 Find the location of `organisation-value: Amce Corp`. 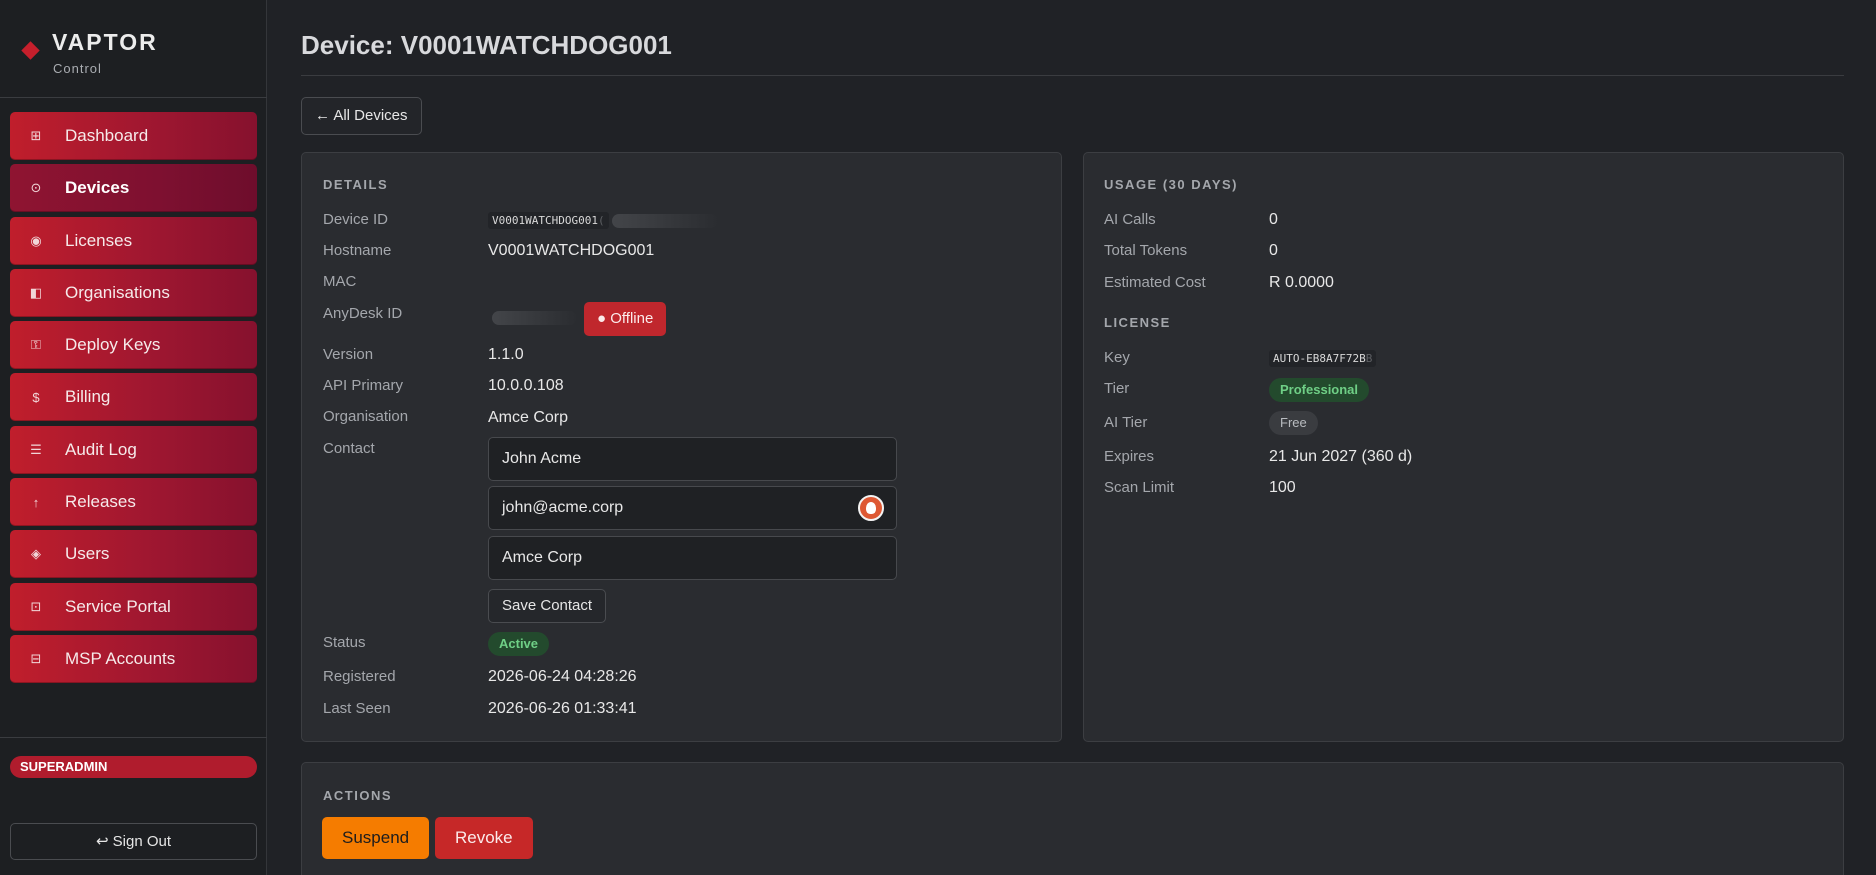

organisation-value: Amce Corp is located at coordinates (528, 417).